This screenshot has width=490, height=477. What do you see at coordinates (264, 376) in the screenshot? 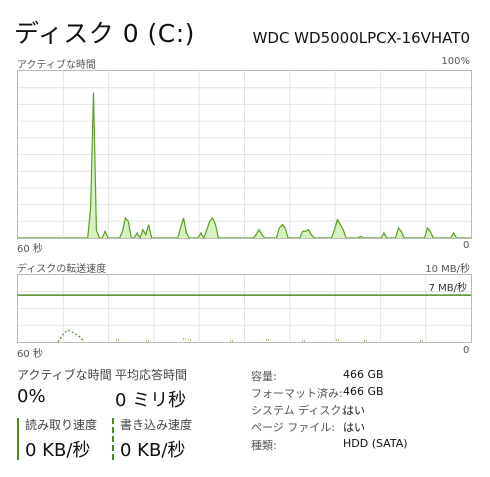
I see `capacity-label: 容量:` at bounding box center [264, 376].